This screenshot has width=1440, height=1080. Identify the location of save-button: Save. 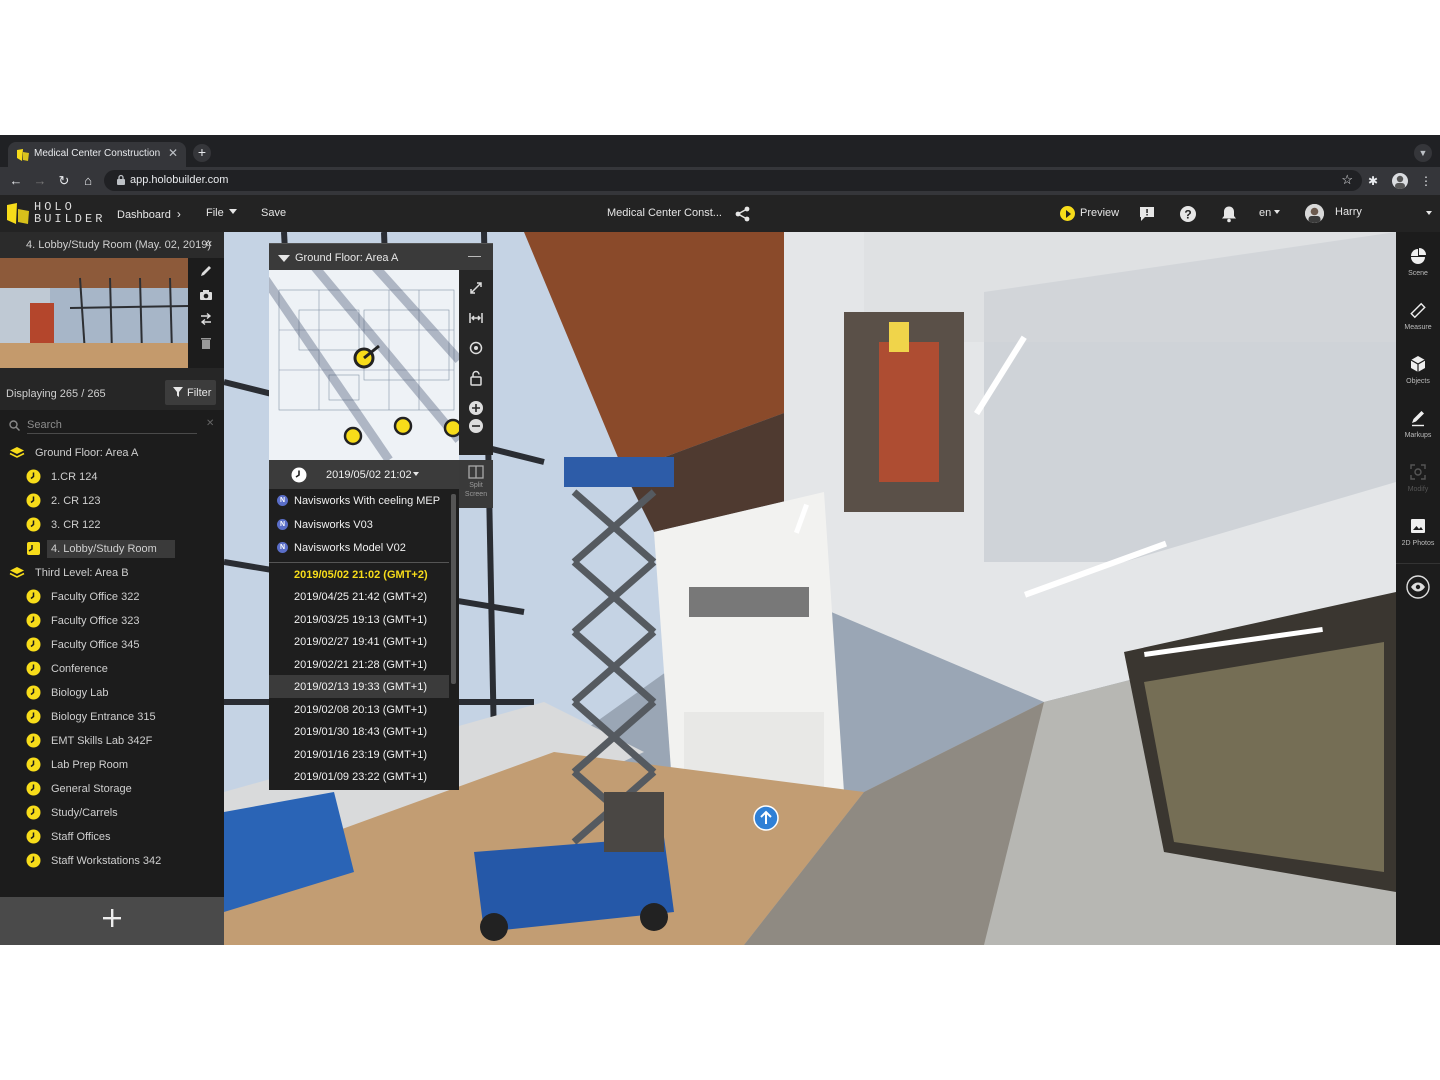
(273, 213).